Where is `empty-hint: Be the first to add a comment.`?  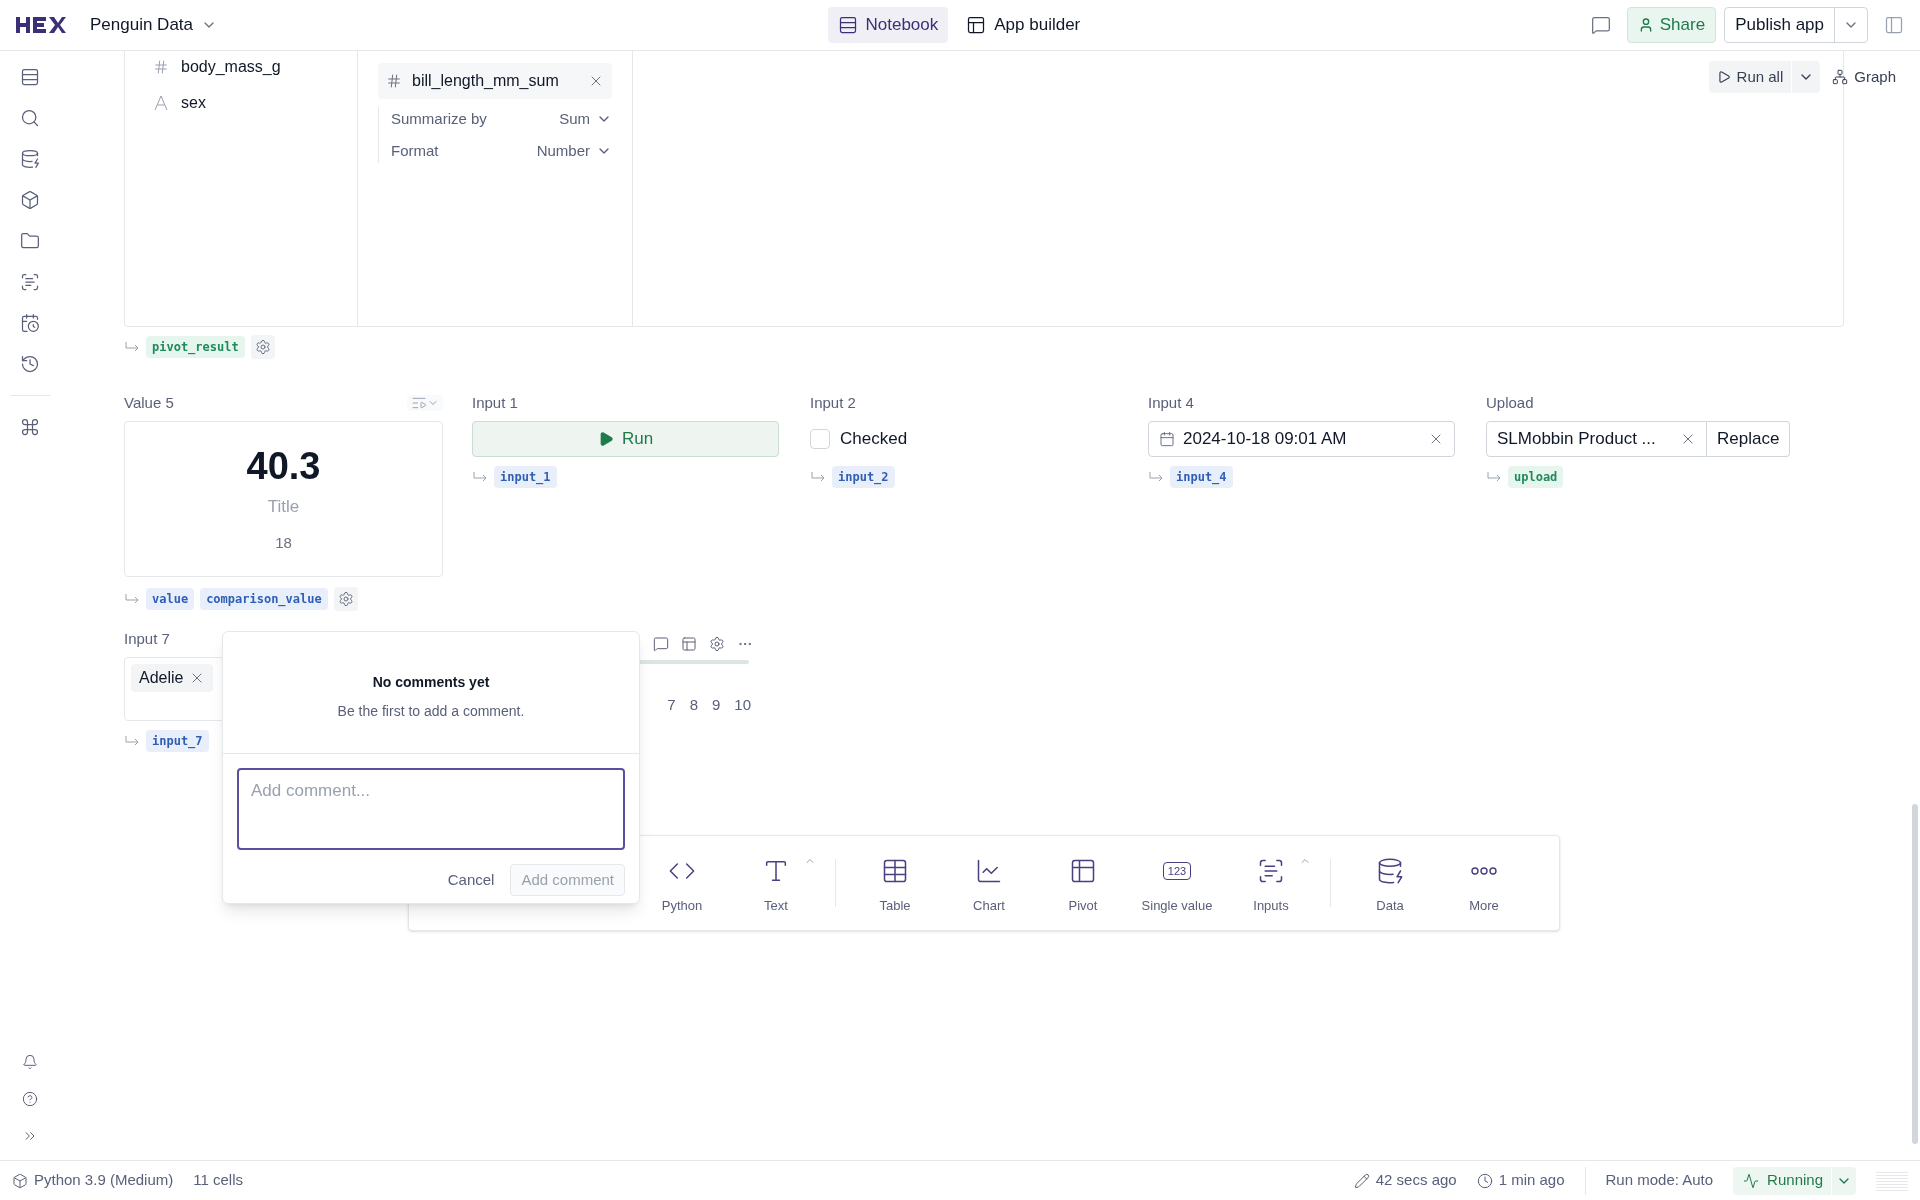
empty-hint: Be the first to add a comment. is located at coordinates (431, 711).